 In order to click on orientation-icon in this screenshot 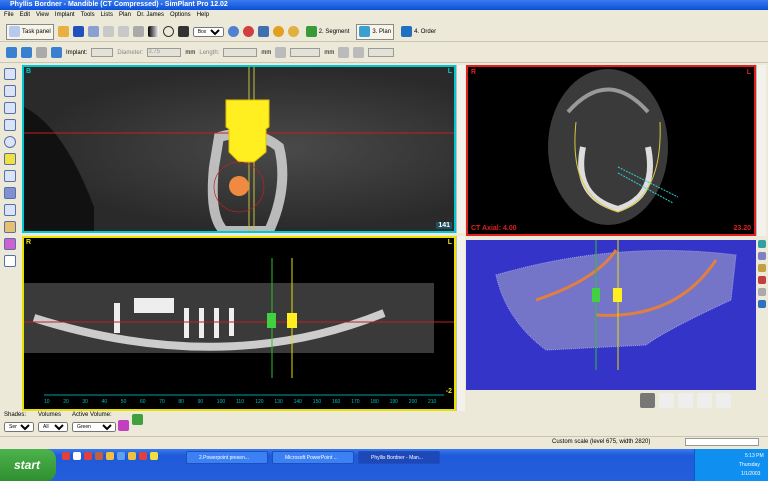, I will do `click(10, 244)`.